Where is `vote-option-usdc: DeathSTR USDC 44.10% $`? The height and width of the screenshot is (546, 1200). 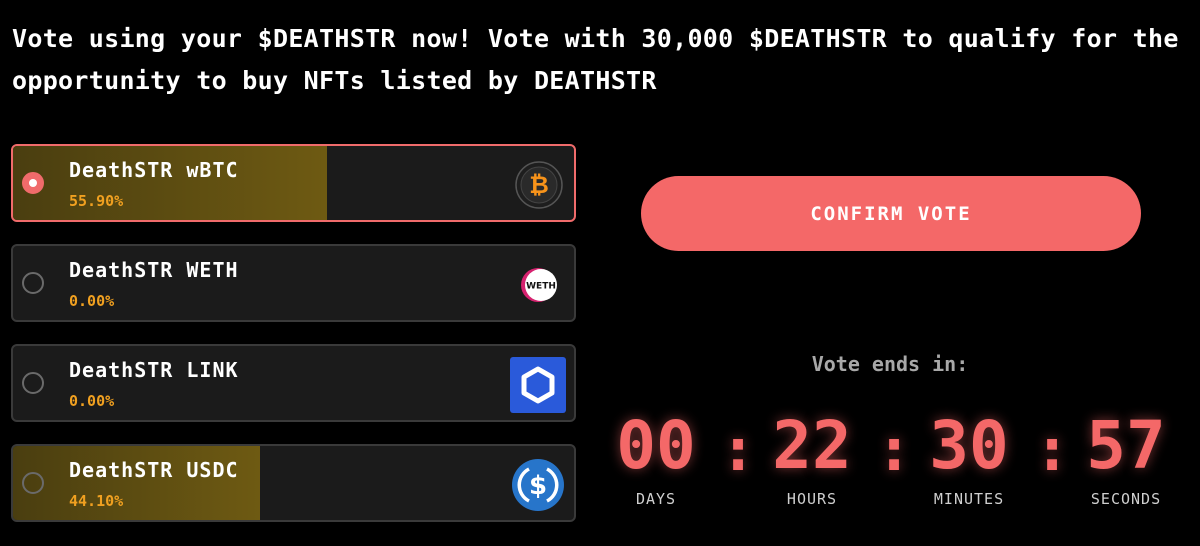 vote-option-usdc: DeathSTR USDC 44.10% $ is located at coordinates (293, 483).